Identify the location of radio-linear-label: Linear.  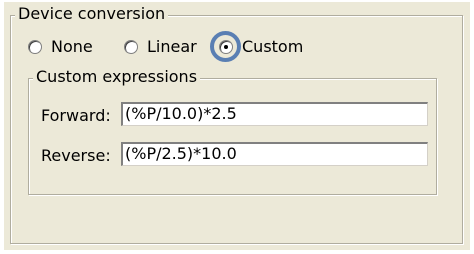
(172, 47).